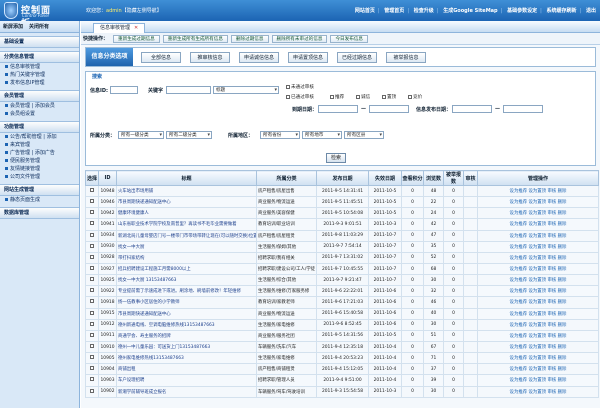  I want to click on category2-select: 所有二级分类, so click(189, 135).